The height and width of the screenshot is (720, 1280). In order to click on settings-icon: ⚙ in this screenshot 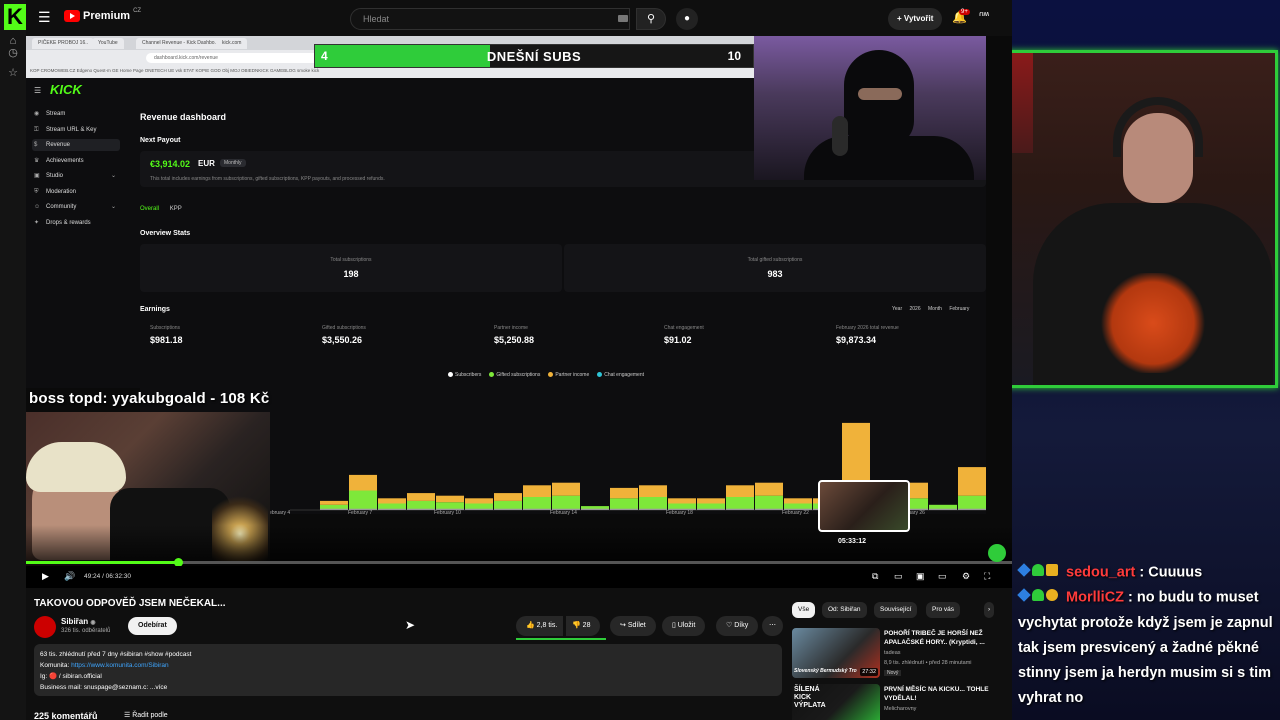, I will do `click(966, 576)`.